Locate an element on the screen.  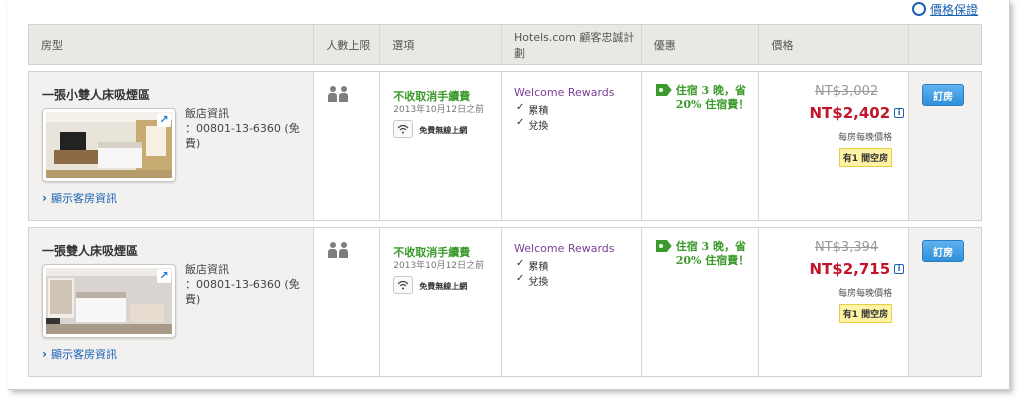
price-cell: NT$3,394 NT$2,715 i 每房每晚價格 有1 間空房 is located at coordinates (834, 302).